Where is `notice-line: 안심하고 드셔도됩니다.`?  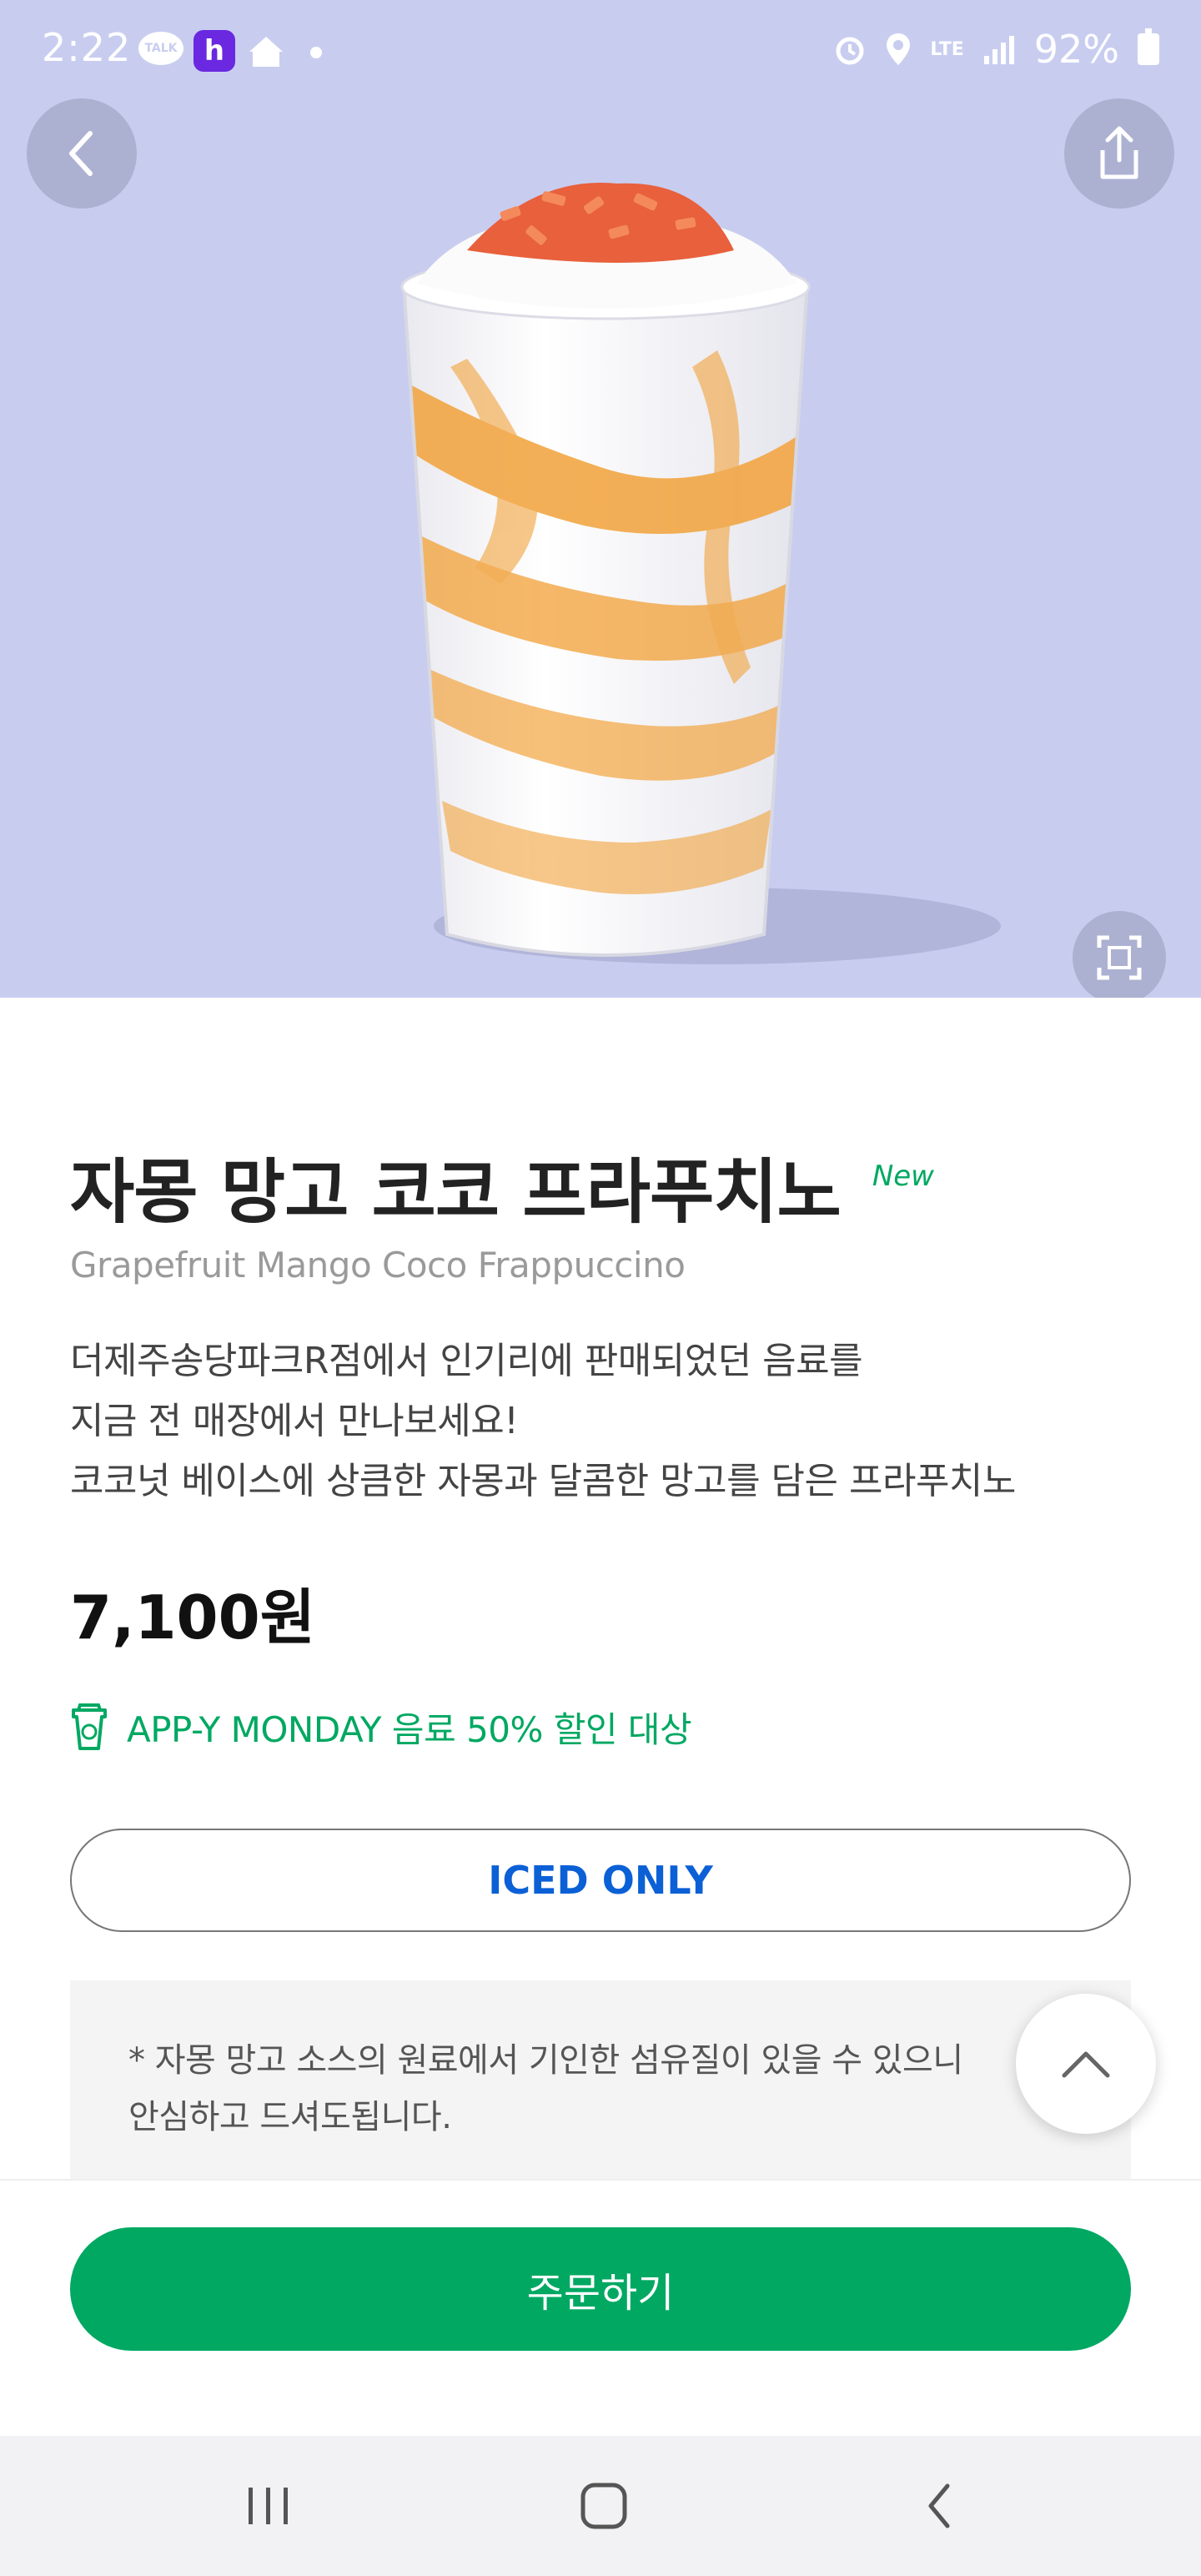 notice-line: 안심하고 드셔도됩니다. is located at coordinates (290, 2117).